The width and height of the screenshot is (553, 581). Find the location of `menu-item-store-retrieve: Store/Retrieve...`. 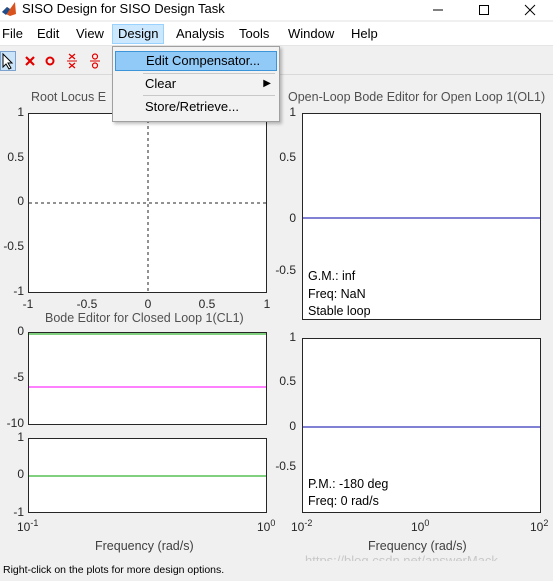

menu-item-store-retrieve: Store/Retrieve... is located at coordinates (196, 107).